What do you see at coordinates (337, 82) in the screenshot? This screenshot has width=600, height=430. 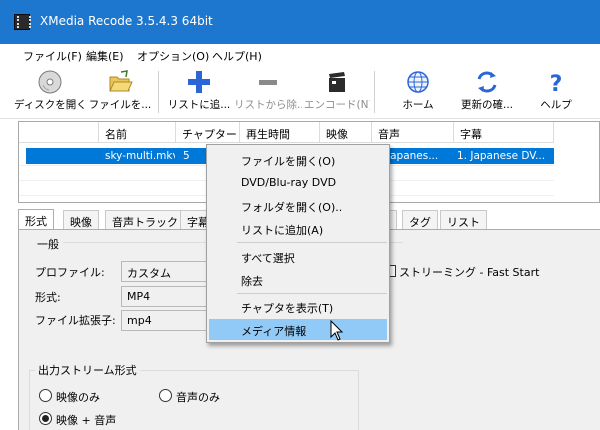 I see `clapperboard-icon` at bounding box center [337, 82].